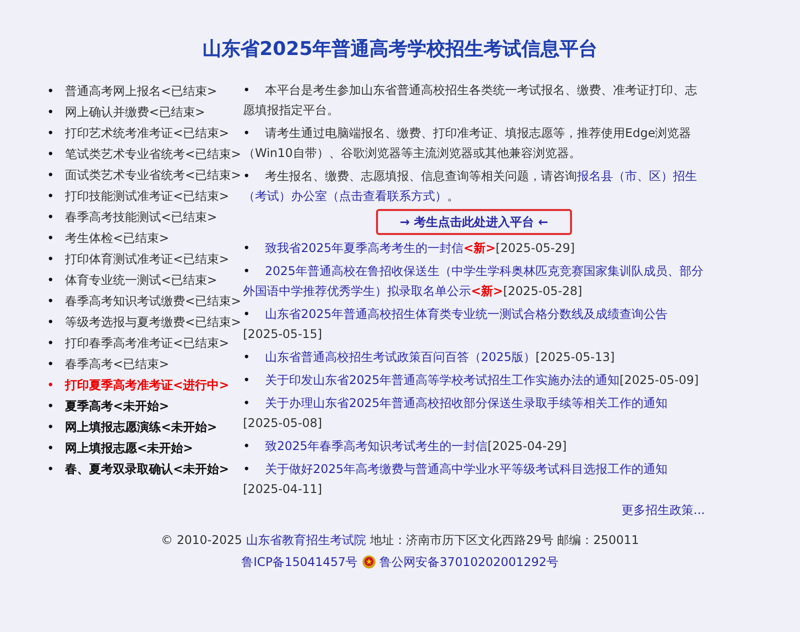 This screenshot has height=632, width=800. I want to click on schedule-item: 春季高考知识考试缴费<已结束>, so click(153, 300).